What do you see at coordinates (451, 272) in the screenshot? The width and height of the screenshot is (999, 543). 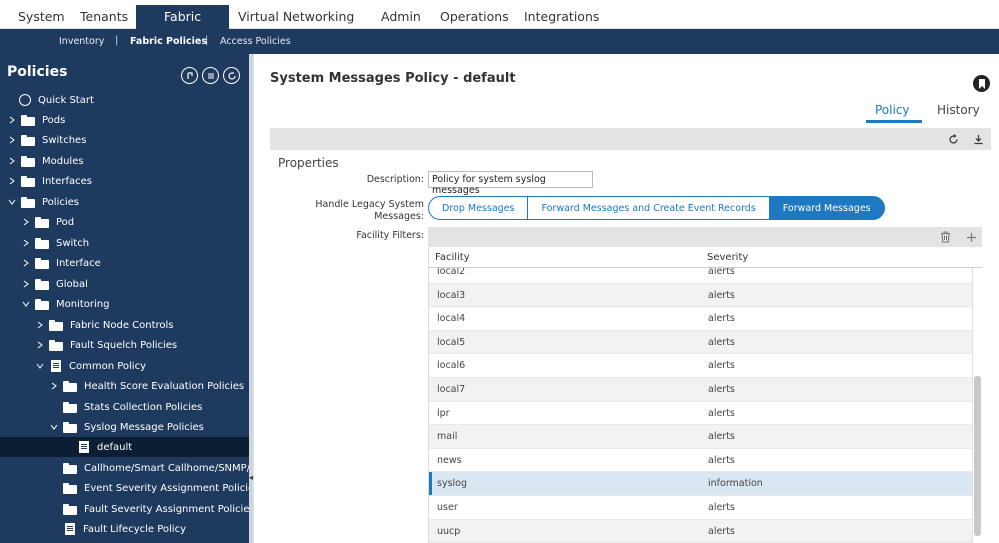 I see `facility-cell: local2` at bounding box center [451, 272].